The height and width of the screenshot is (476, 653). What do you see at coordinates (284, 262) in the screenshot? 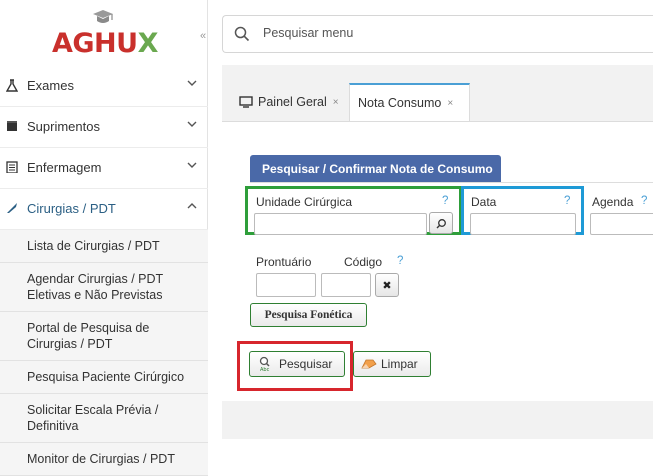
I see `prontuario-label: Prontuário` at bounding box center [284, 262].